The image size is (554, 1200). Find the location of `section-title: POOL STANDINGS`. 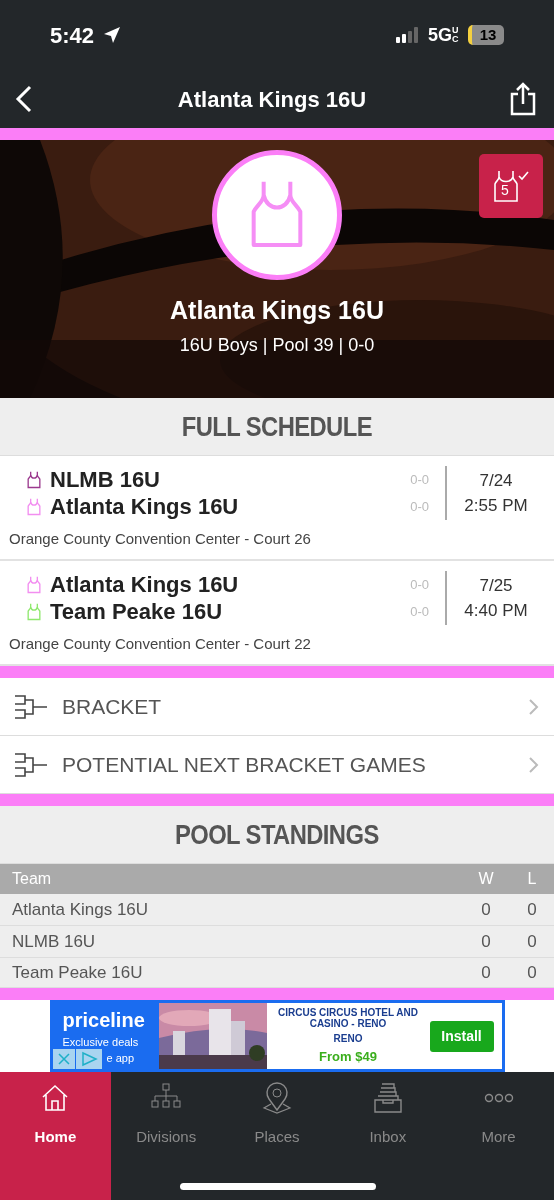

section-title: POOL STANDINGS is located at coordinates (277, 834).